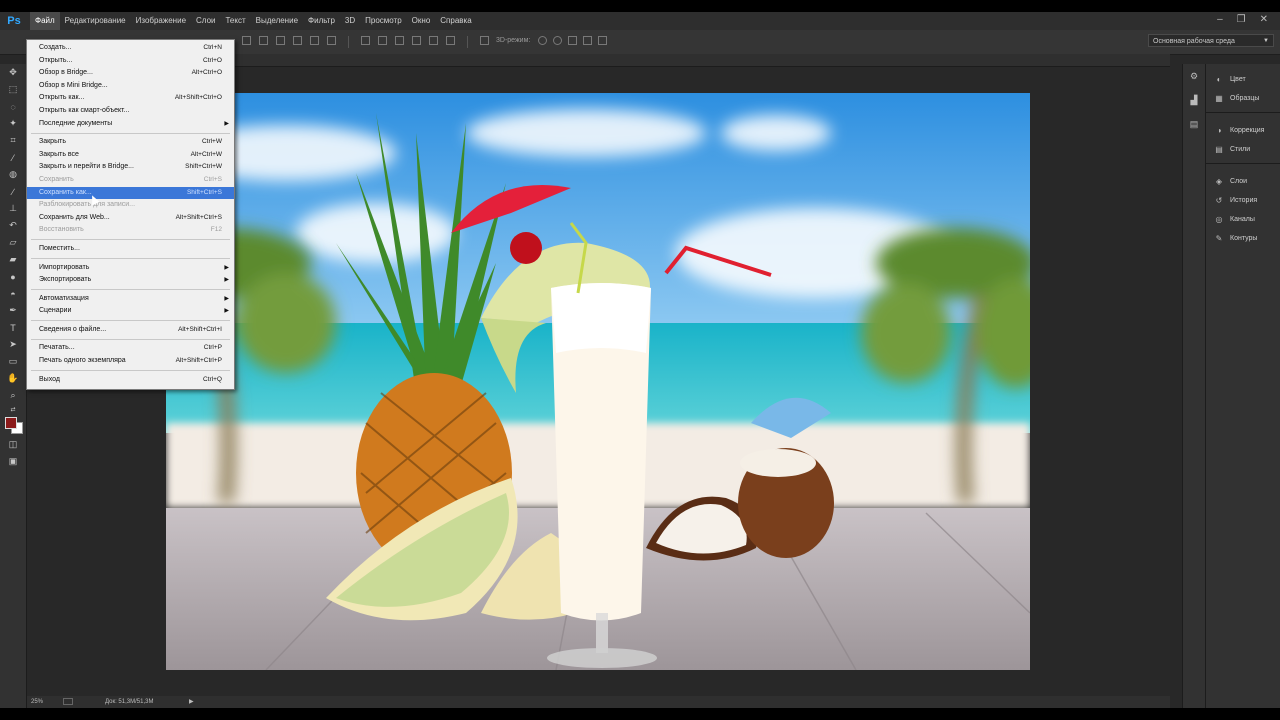  What do you see at coordinates (235, 21) in the screenshot?
I see `menu-item-4: Текст` at bounding box center [235, 21].